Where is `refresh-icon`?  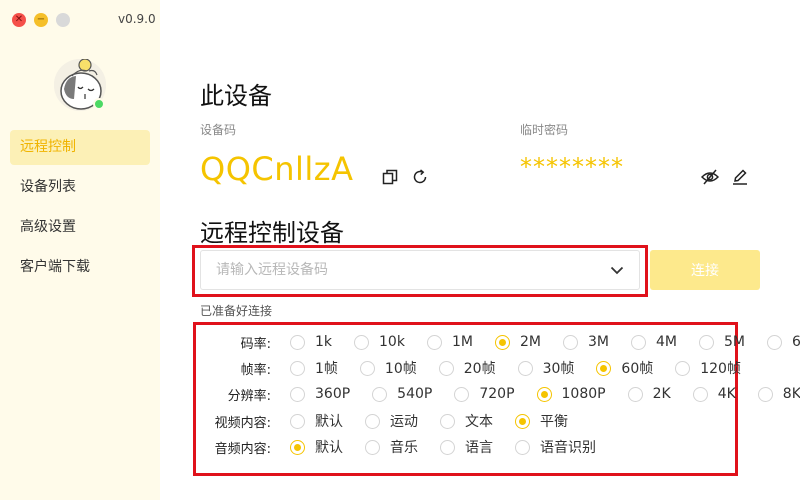 refresh-icon is located at coordinates (420, 176).